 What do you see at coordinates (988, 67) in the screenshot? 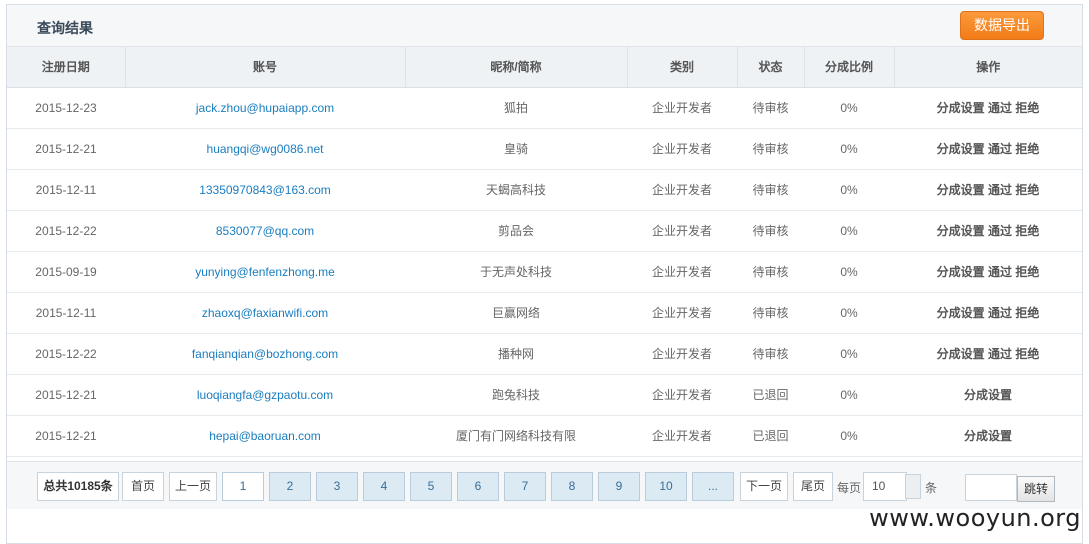
I see `column-header-actions: 操作` at bounding box center [988, 67].